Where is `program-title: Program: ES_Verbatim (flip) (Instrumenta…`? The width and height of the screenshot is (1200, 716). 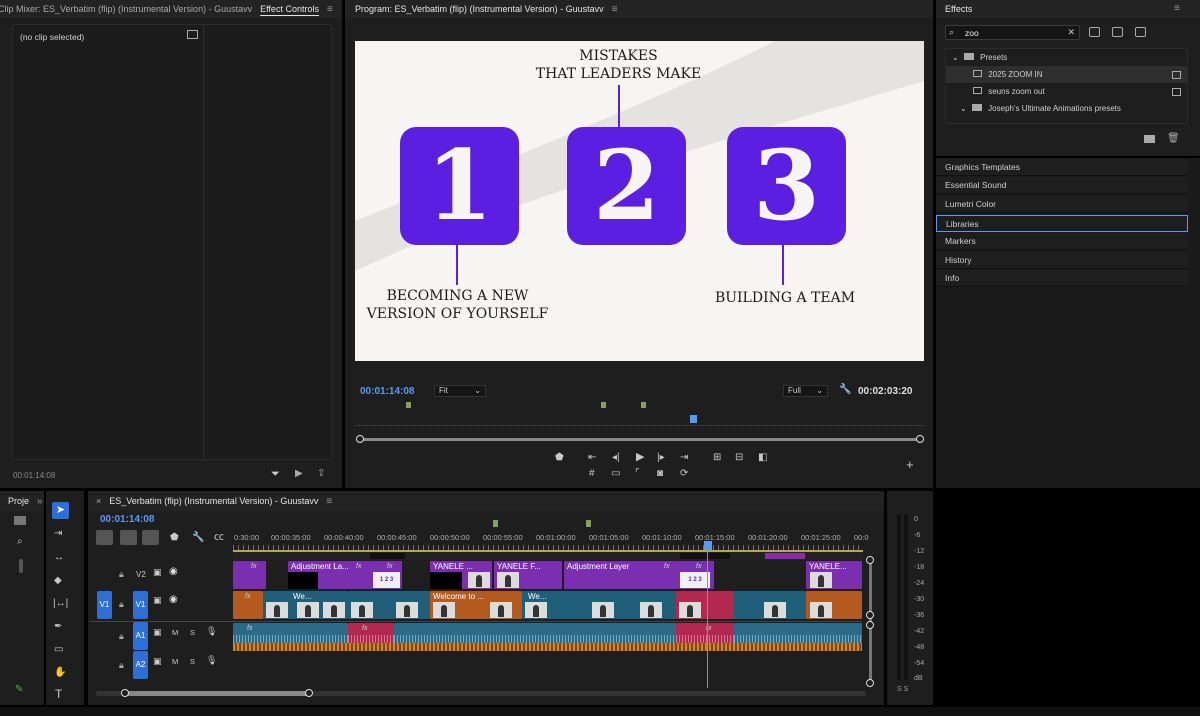 program-title: Program: ES_Verbatim (flip) (Instrumenta… is located at coordinates (479, 9).